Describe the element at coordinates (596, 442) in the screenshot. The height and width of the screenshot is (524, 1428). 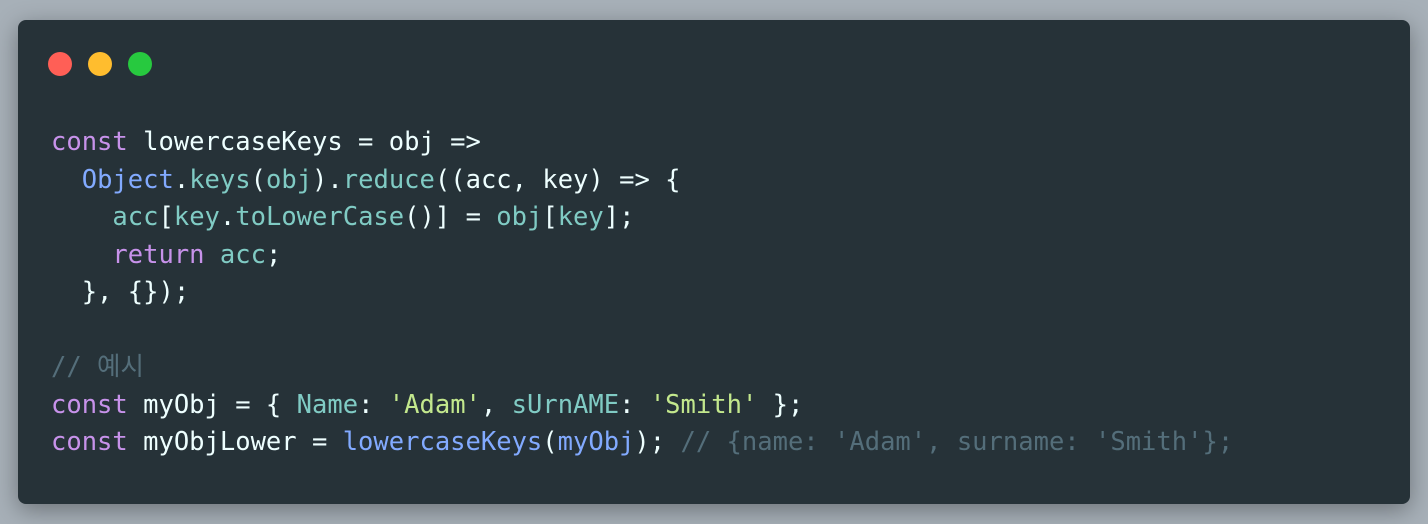
I see `code-token-func: myObj` at that location.